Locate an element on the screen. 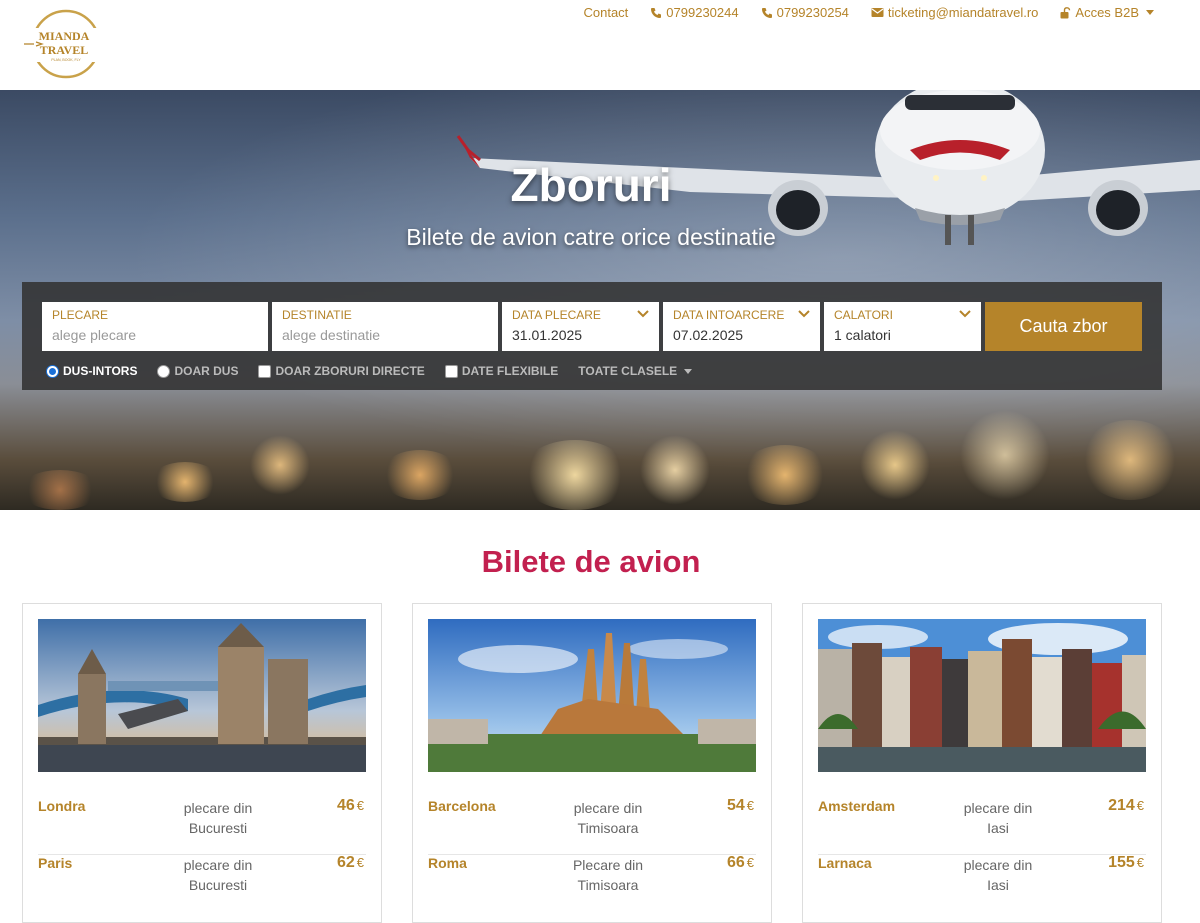 This screenshot has height=923, width=1200. return-date-label: DATA INTOARCERE is located at coordinates (729, 315).